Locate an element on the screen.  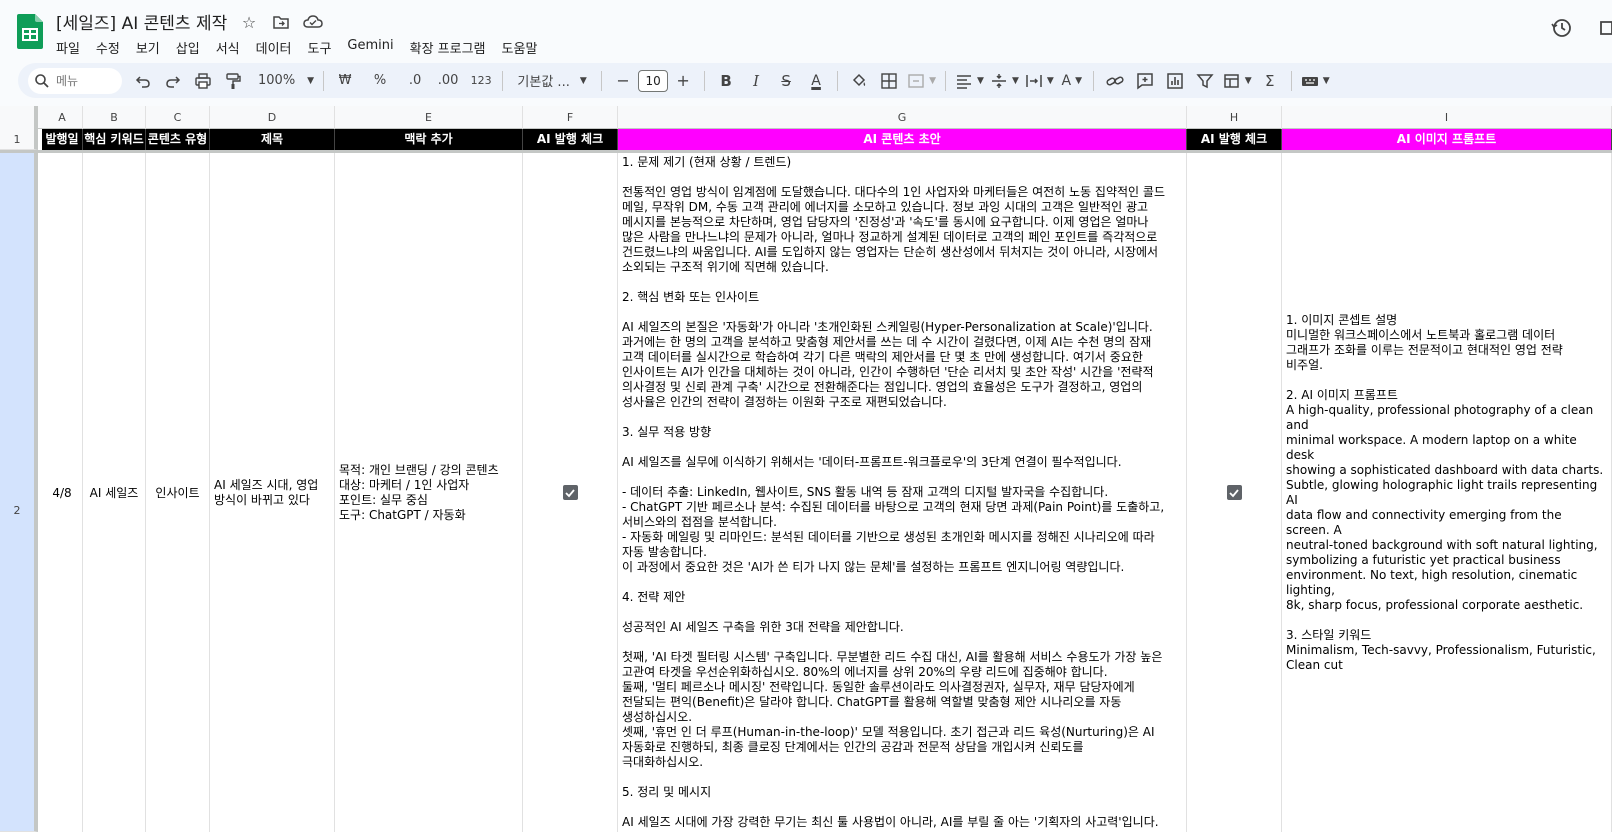
text-color-icon: A is located at coordinates (816, 81).